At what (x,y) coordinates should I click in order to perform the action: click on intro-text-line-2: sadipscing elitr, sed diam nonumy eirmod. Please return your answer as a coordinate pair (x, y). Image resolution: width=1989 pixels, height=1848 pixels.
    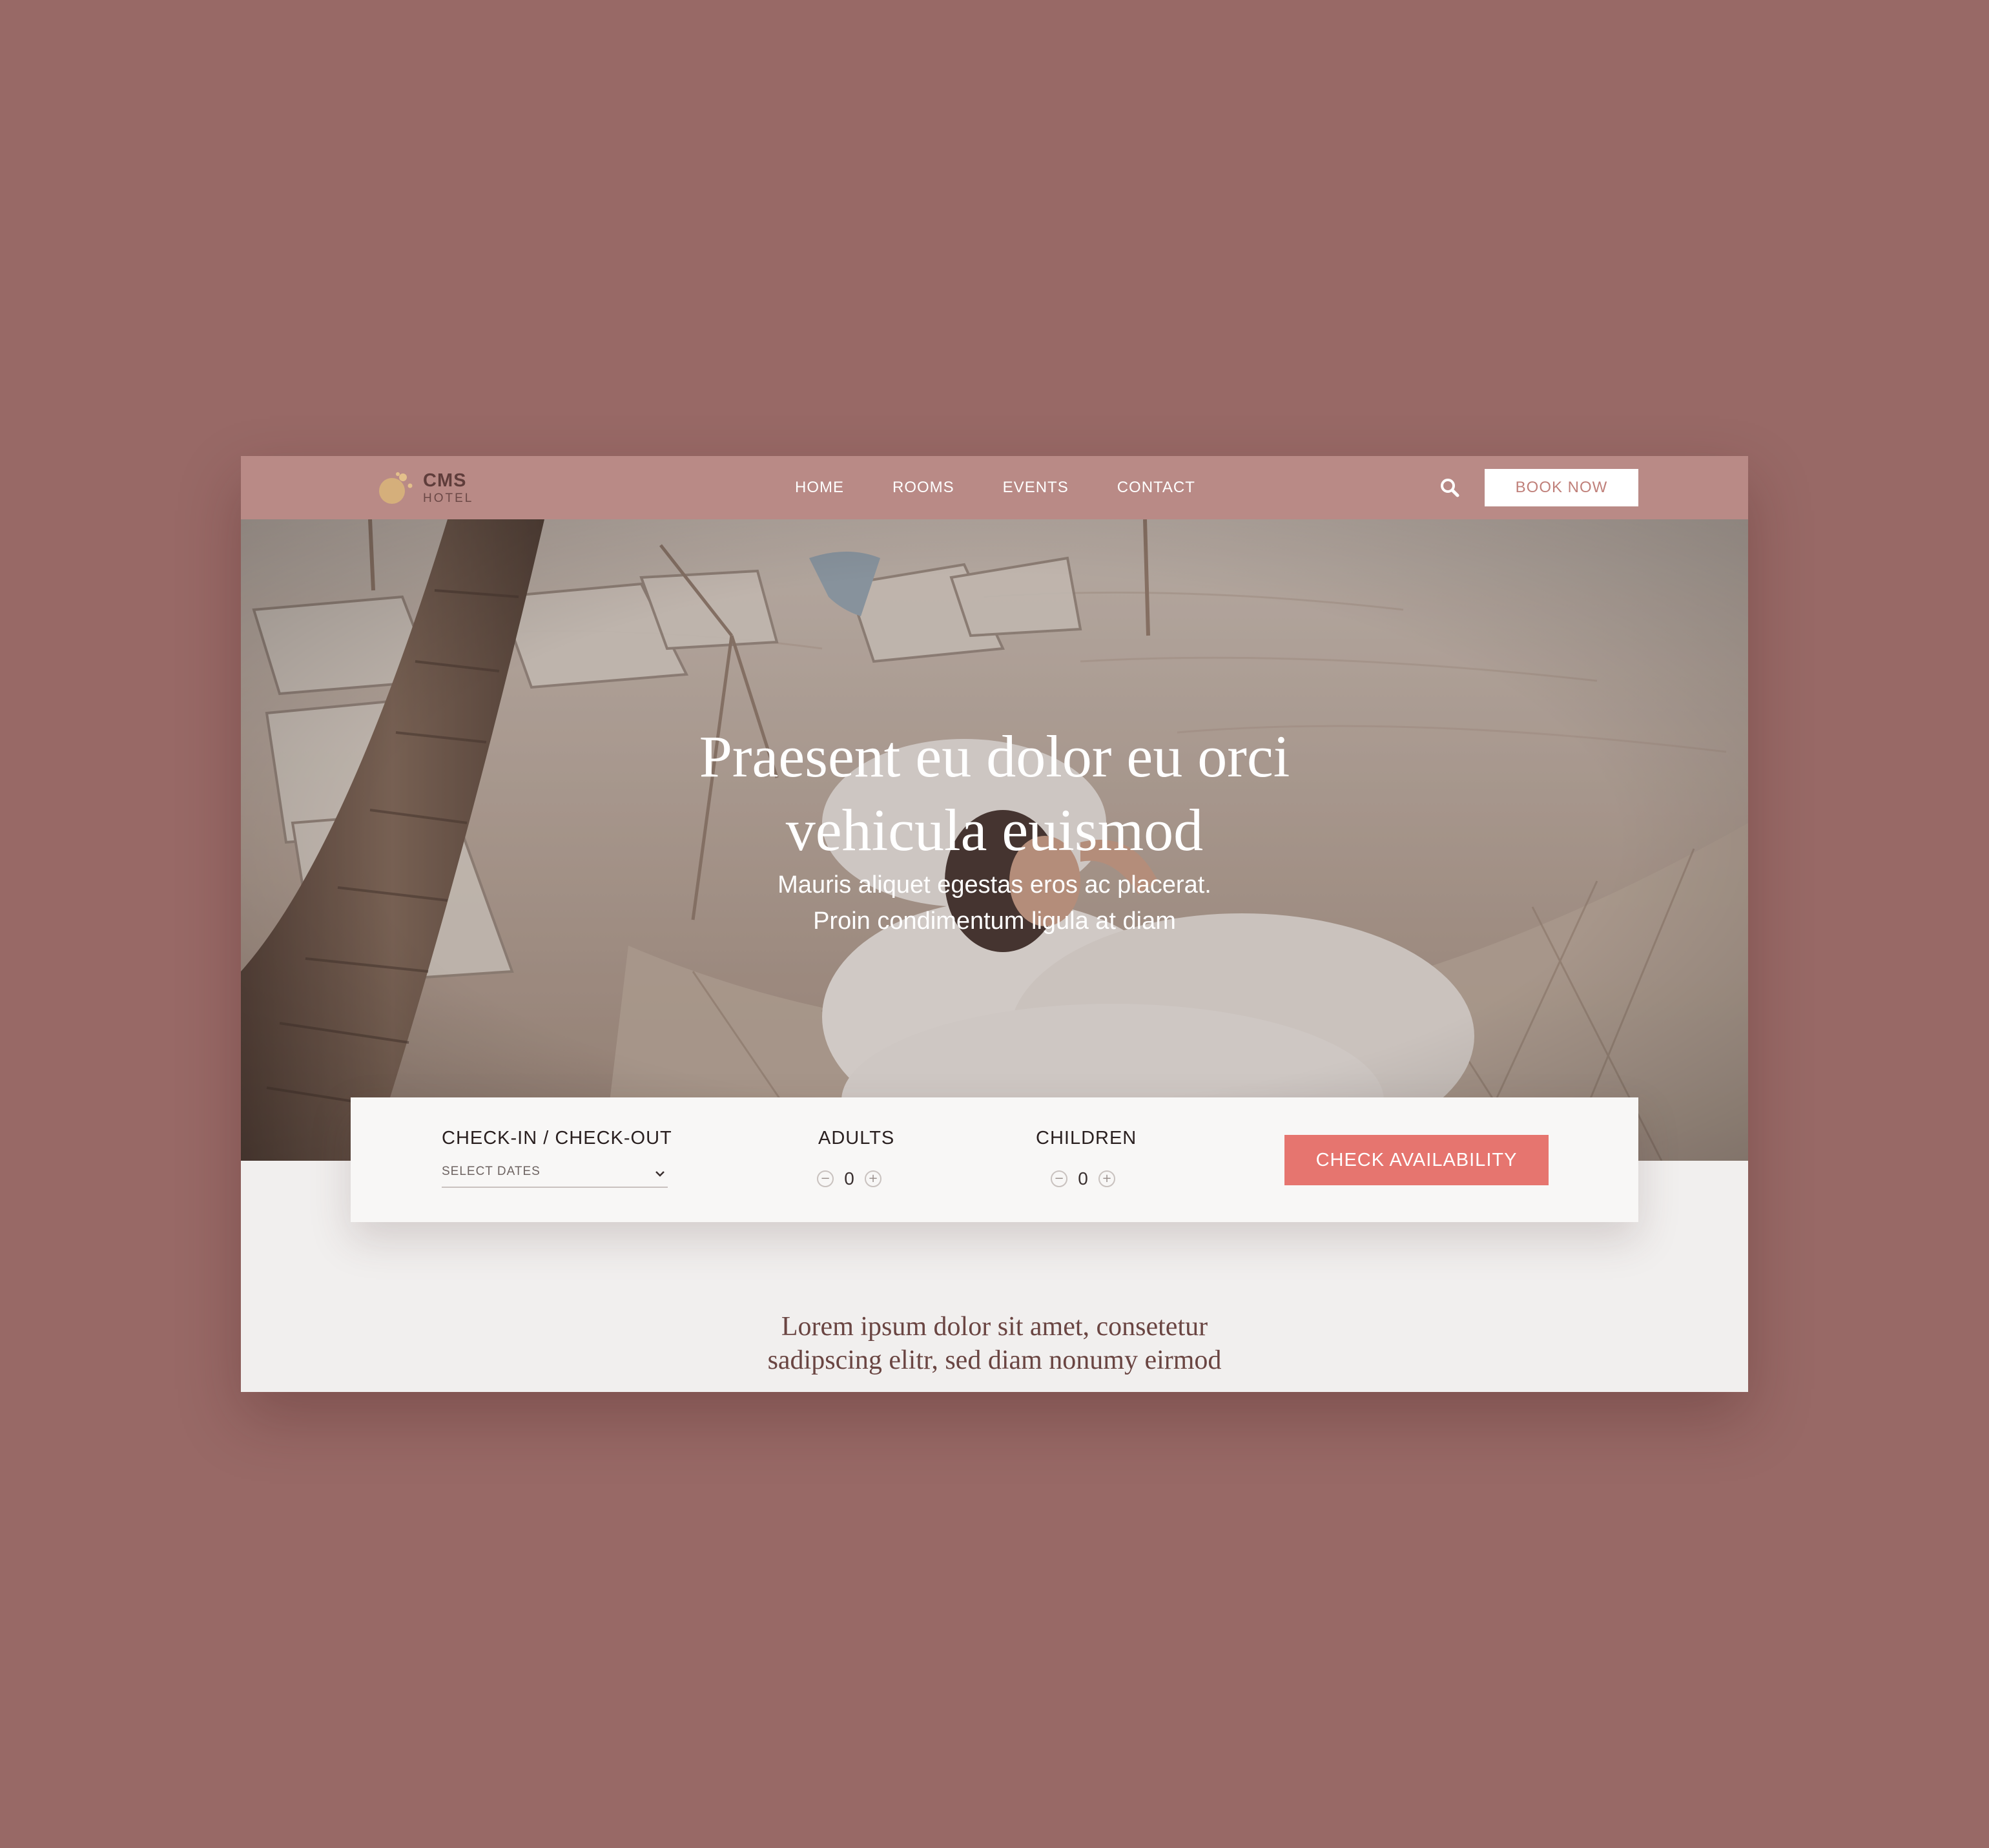
    Looking at the image, I should click on (994, 1360).